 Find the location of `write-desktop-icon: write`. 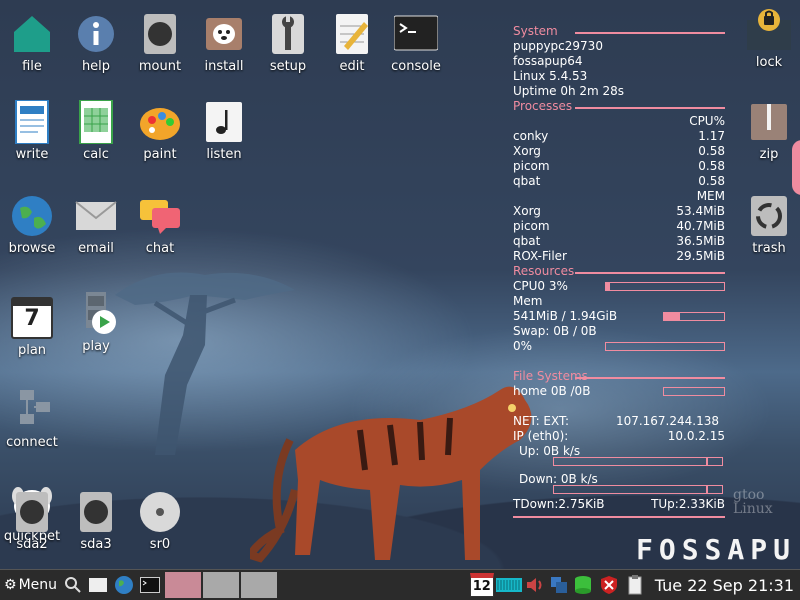

write-desktop-icon: write is located at coordinates (32, 130).